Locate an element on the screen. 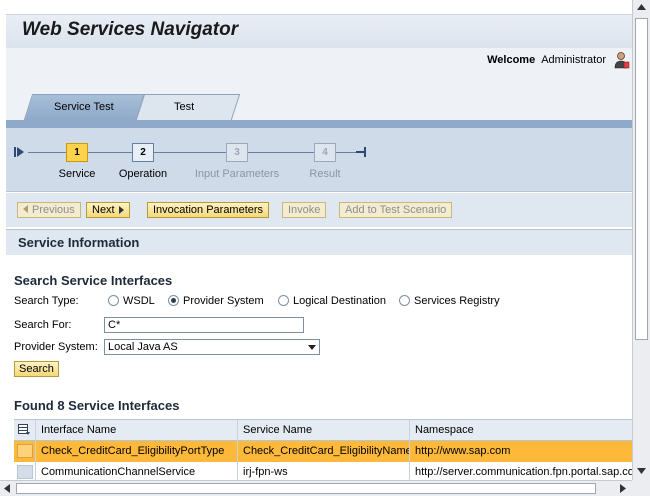  welcome-text: Welcome Administrator is located at coordinates (546, 60).